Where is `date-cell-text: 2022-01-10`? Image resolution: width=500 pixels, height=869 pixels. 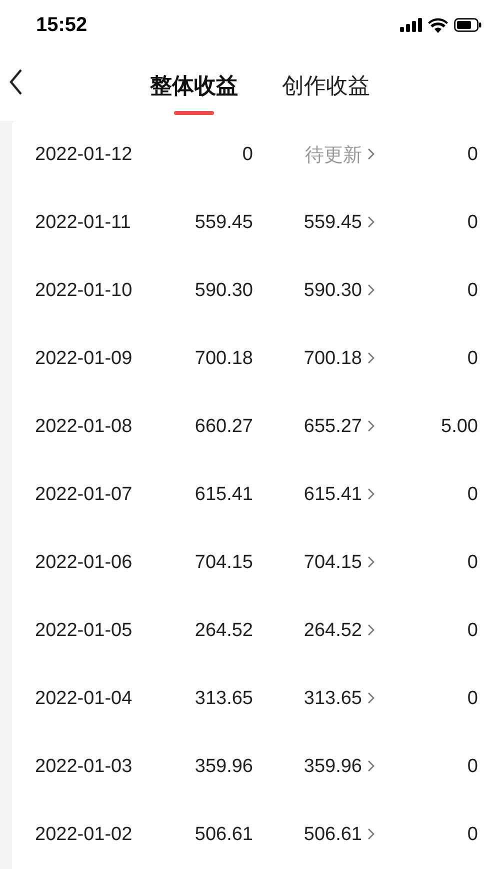
date-cell-text: 2022-01-10 is located at coordinates (84, 291).